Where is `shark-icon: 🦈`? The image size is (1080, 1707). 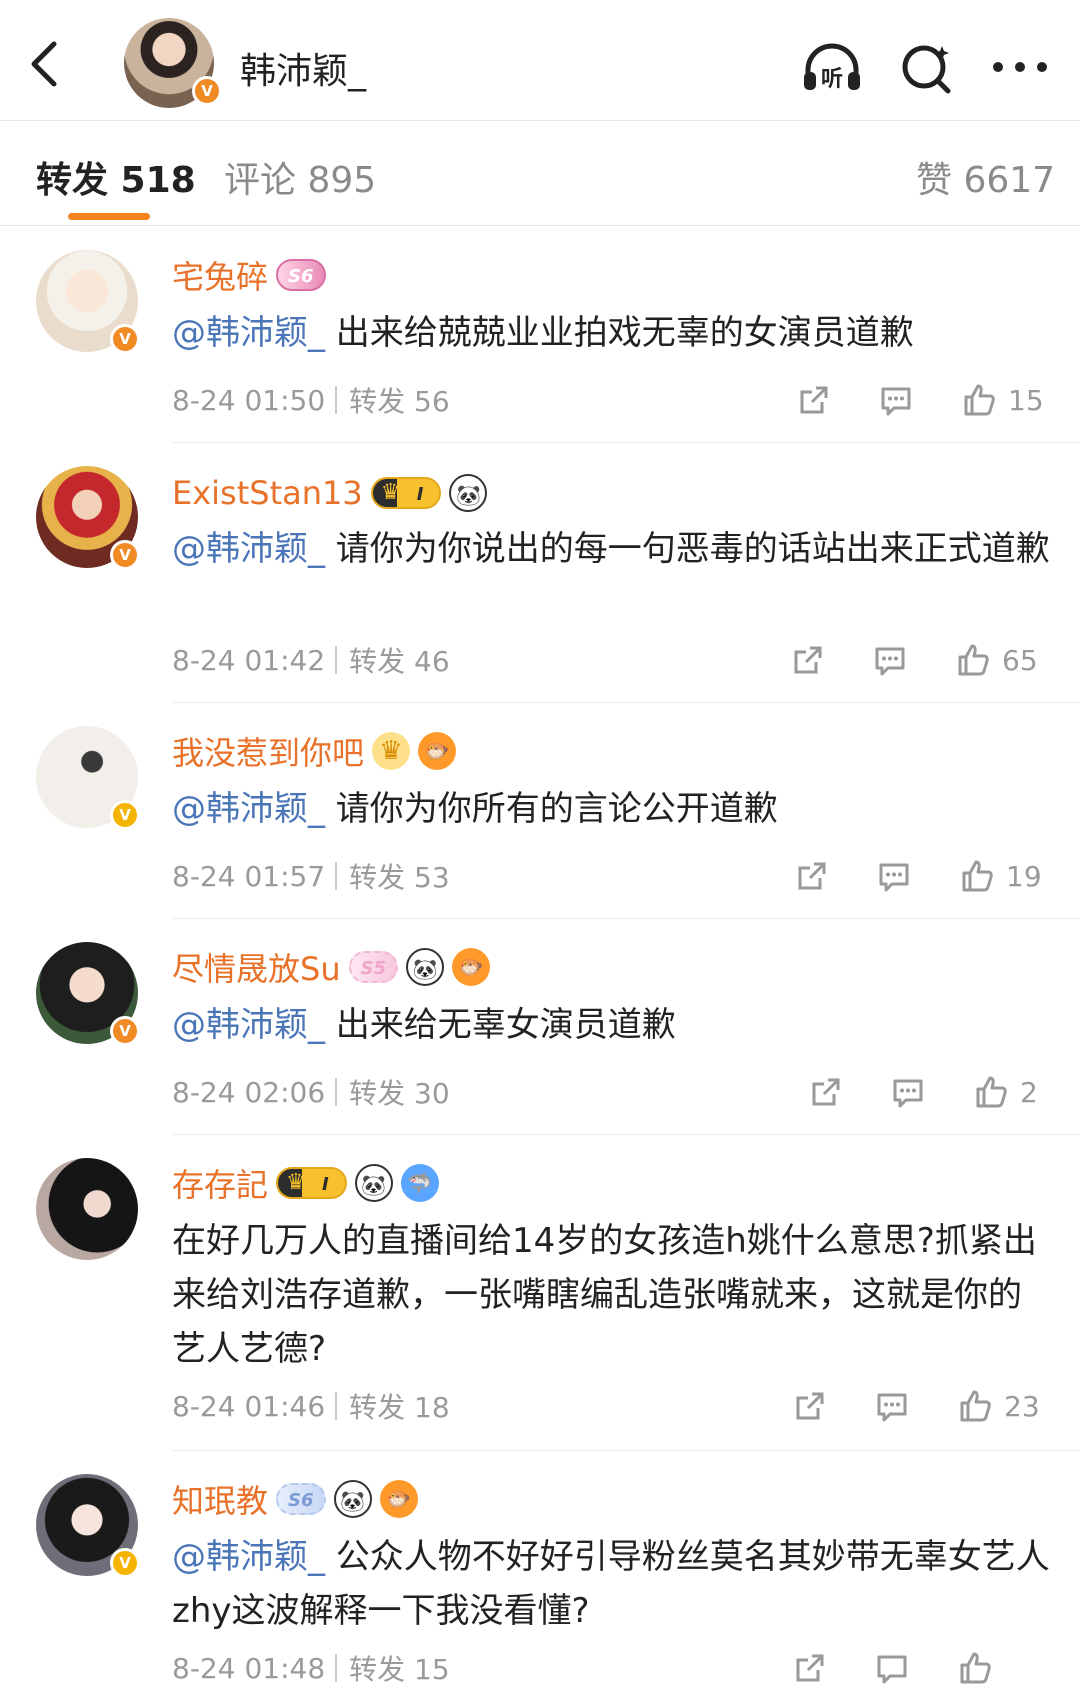
shark-icon: 🦈 is located at coordinates (419, 1183).